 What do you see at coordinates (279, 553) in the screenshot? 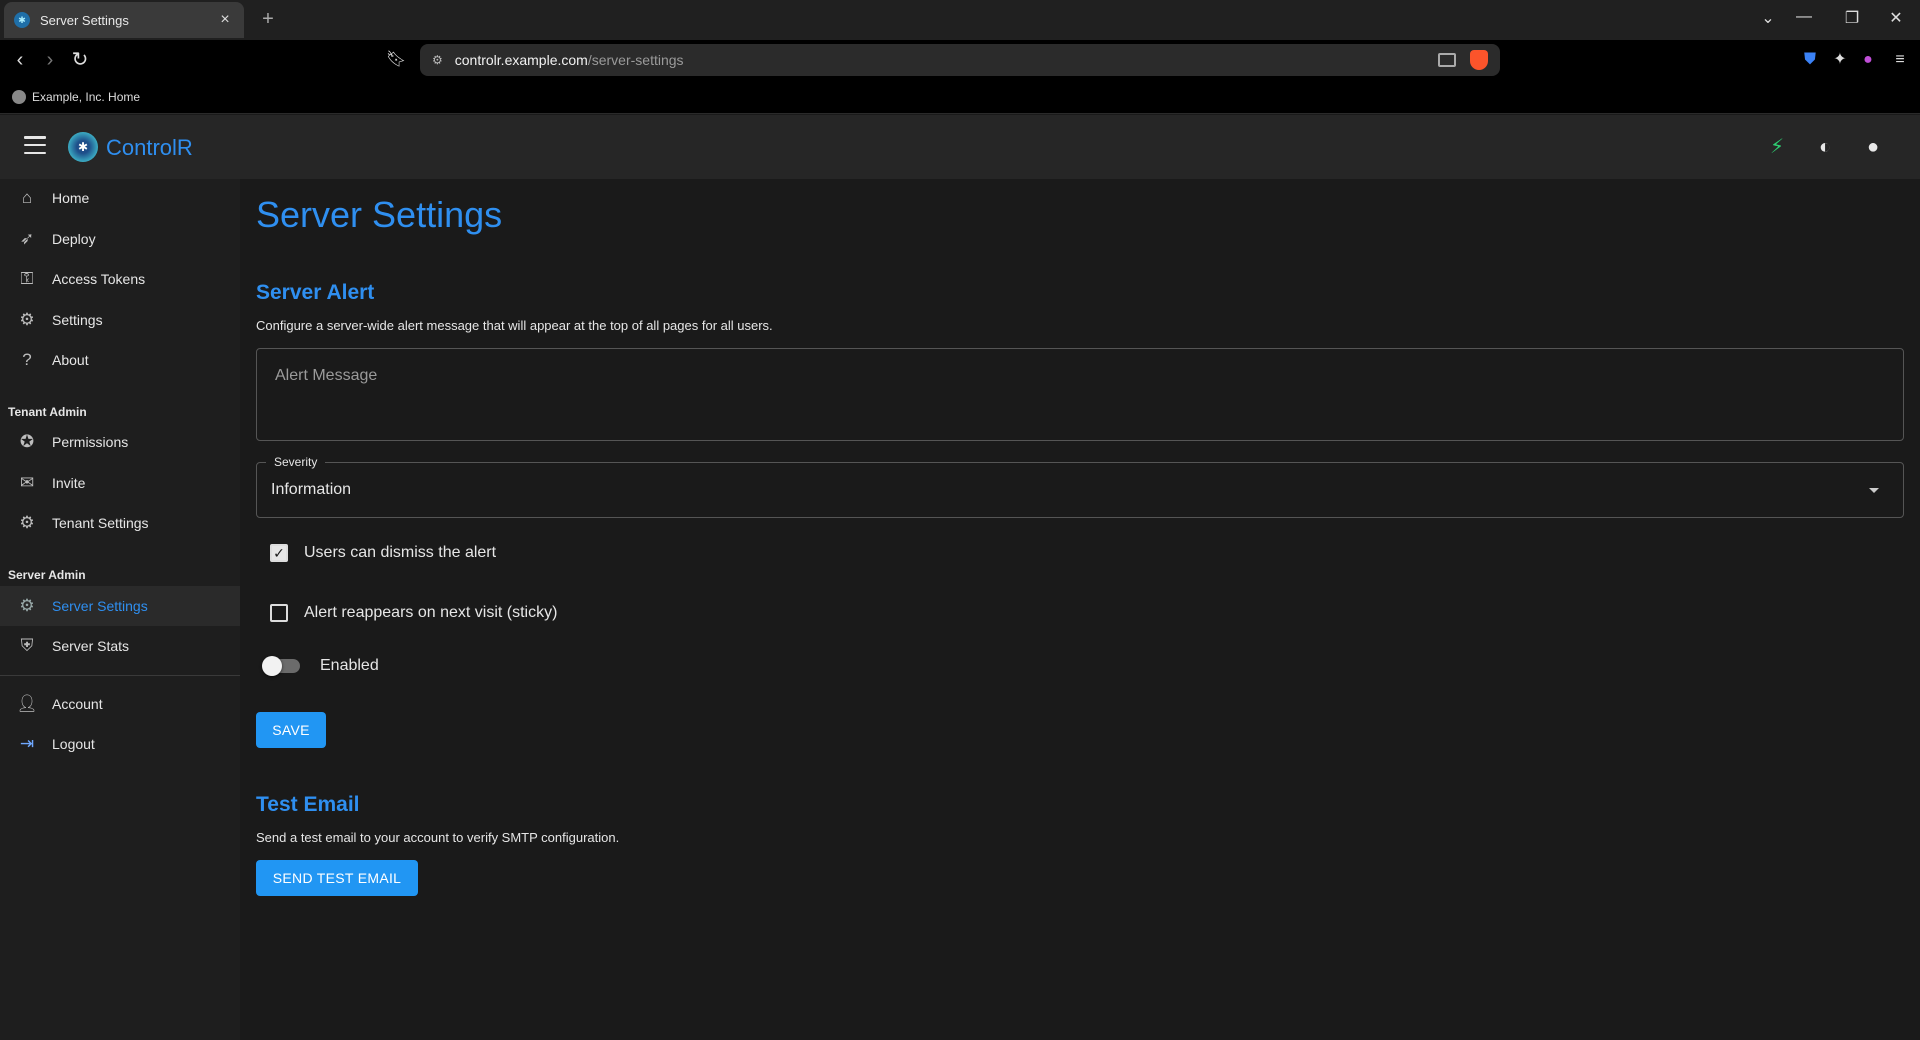
I see `dismiss-checkbox: ✓` at bounding box center [279, 553].